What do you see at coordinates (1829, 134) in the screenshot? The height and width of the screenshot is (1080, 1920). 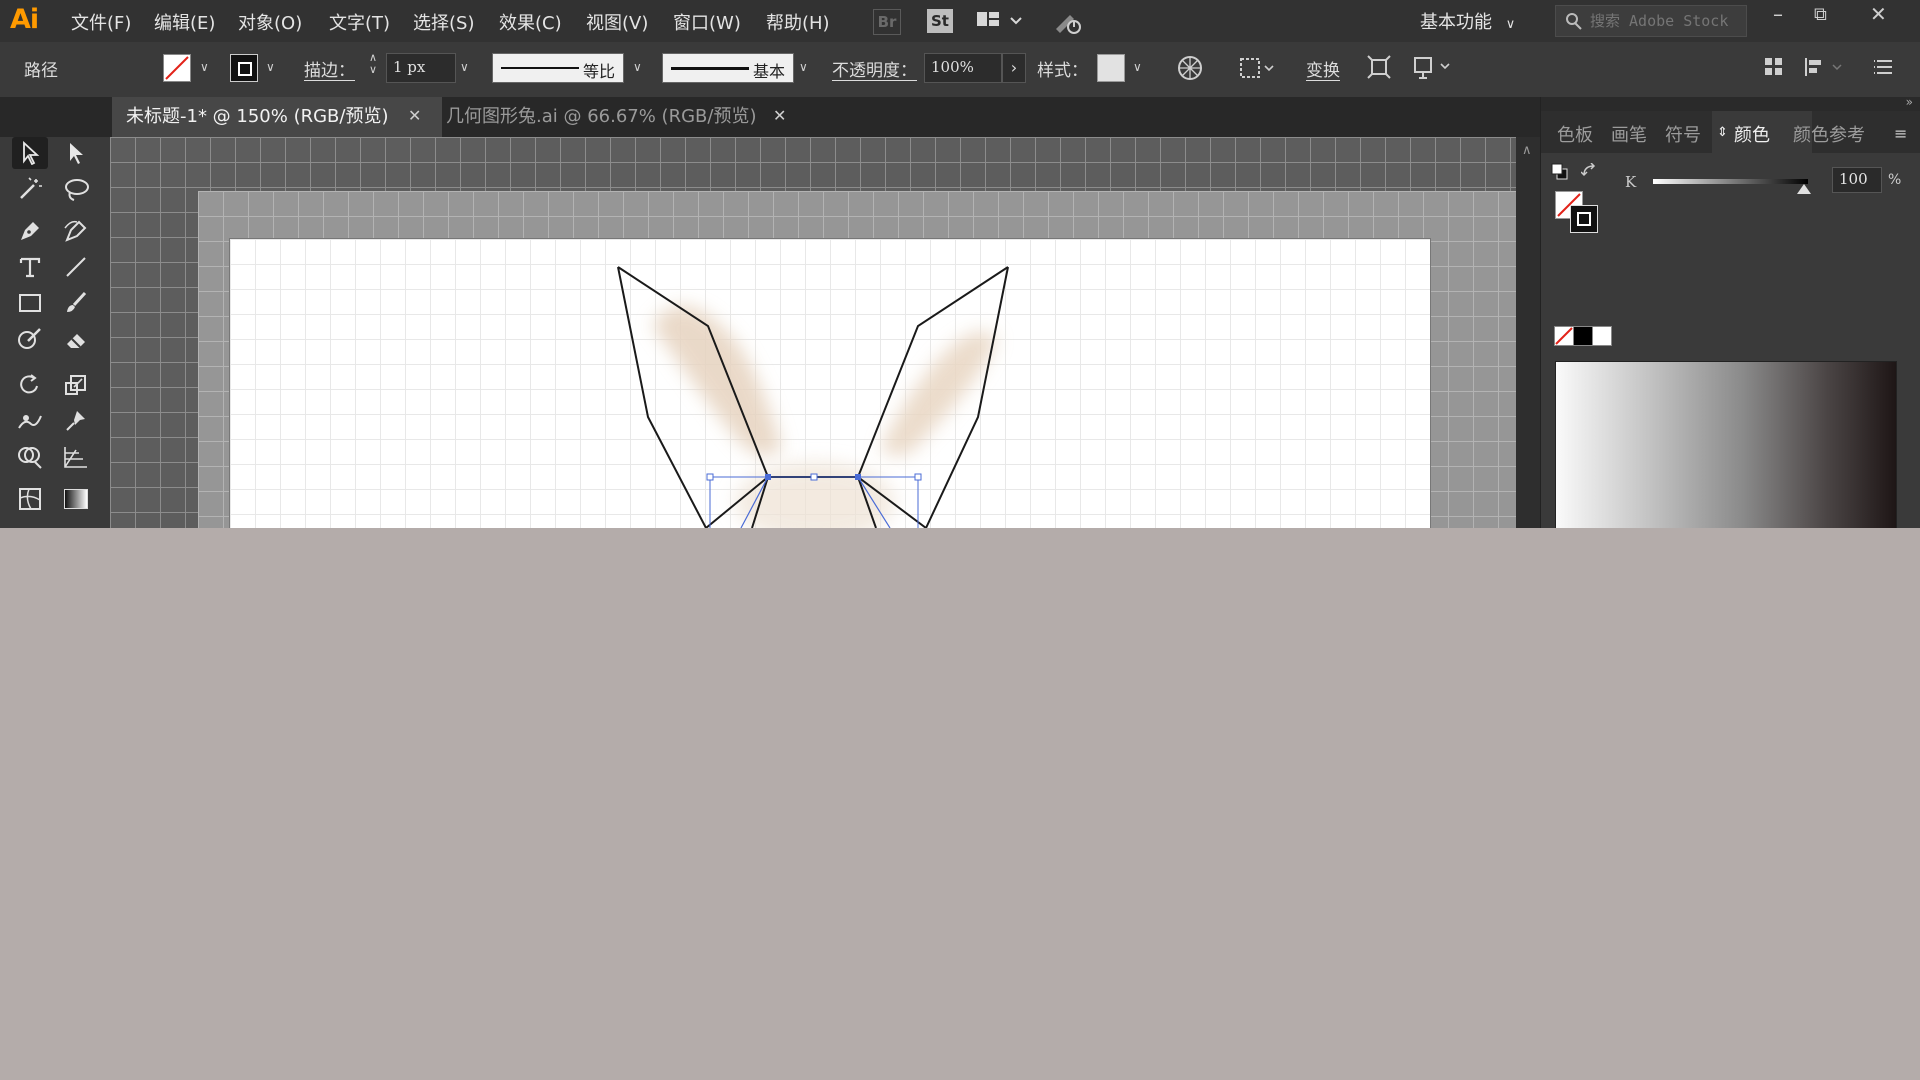 I see `tab-color-guide: 颜色参考` at bounding box center [1829, 134].